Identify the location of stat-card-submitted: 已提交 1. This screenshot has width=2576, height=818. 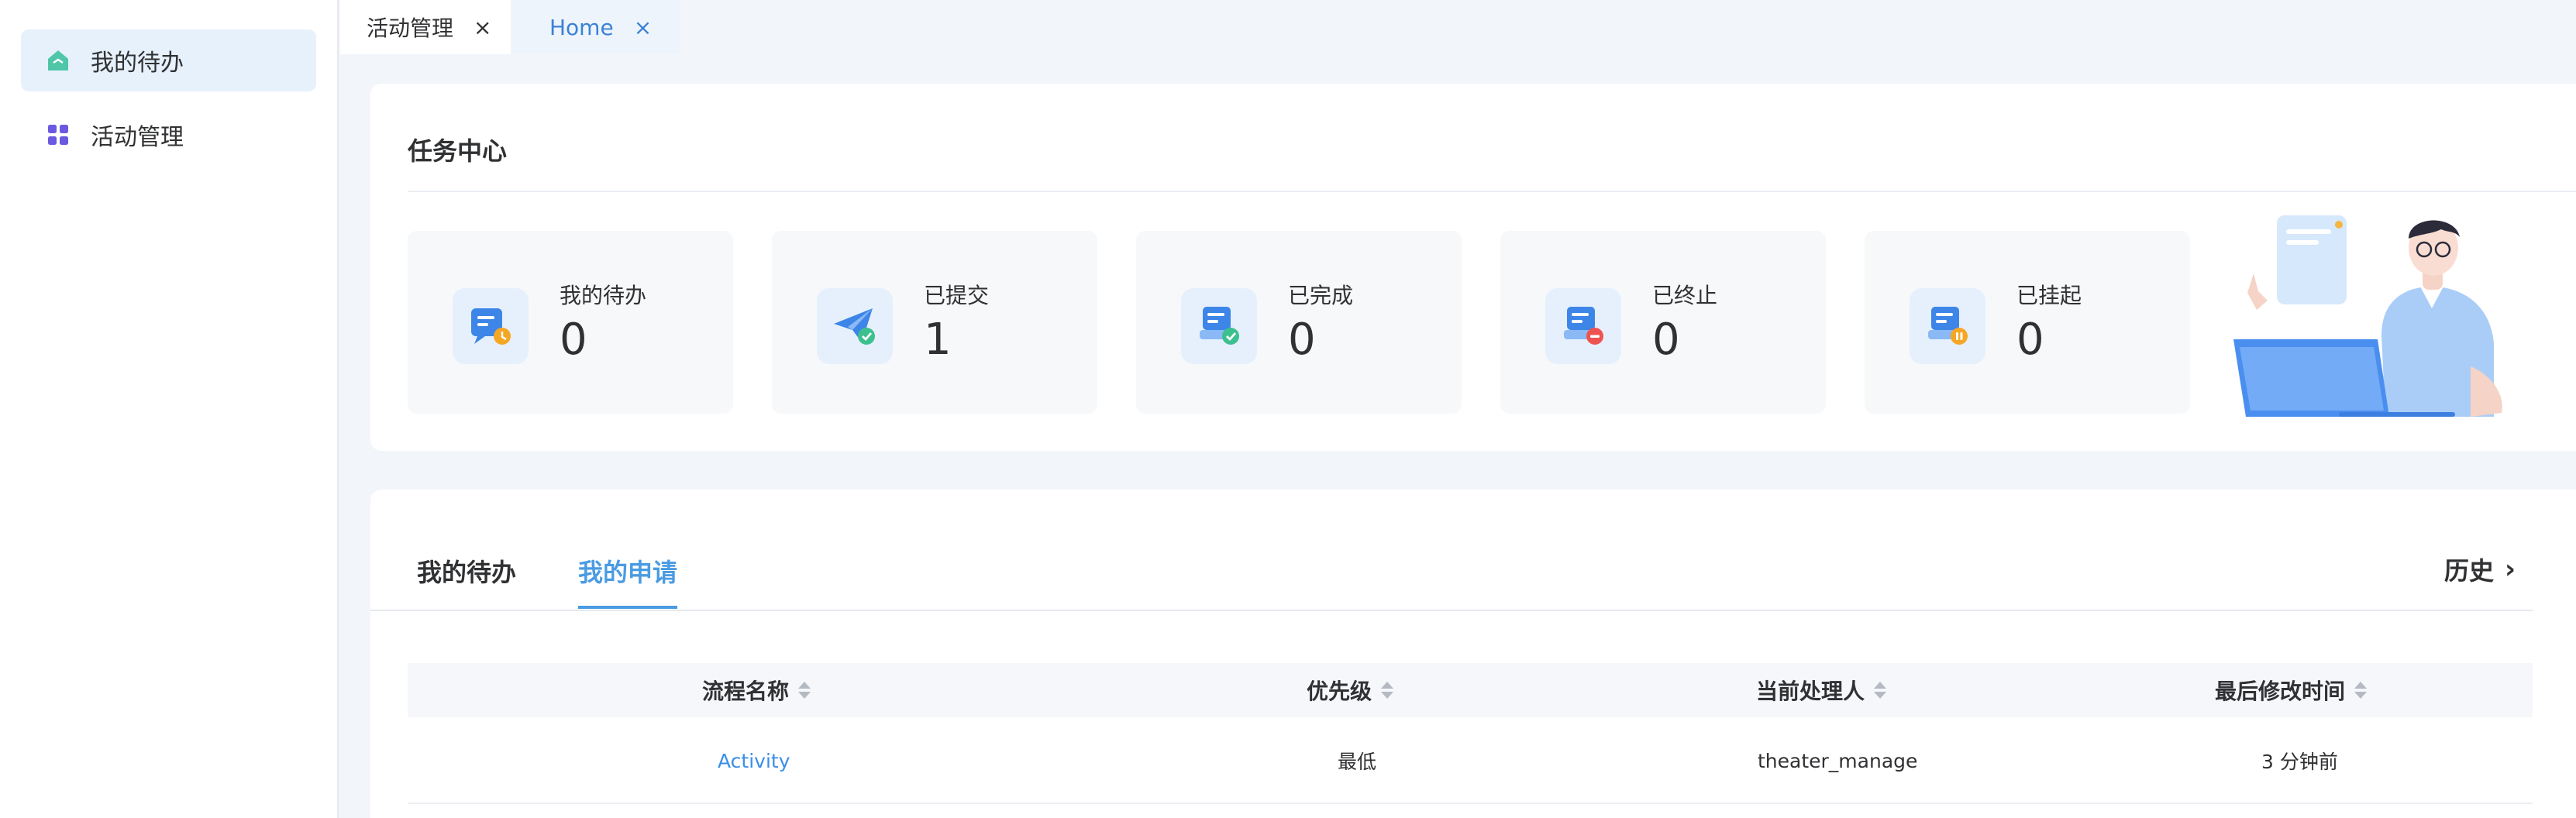
(934, 322).